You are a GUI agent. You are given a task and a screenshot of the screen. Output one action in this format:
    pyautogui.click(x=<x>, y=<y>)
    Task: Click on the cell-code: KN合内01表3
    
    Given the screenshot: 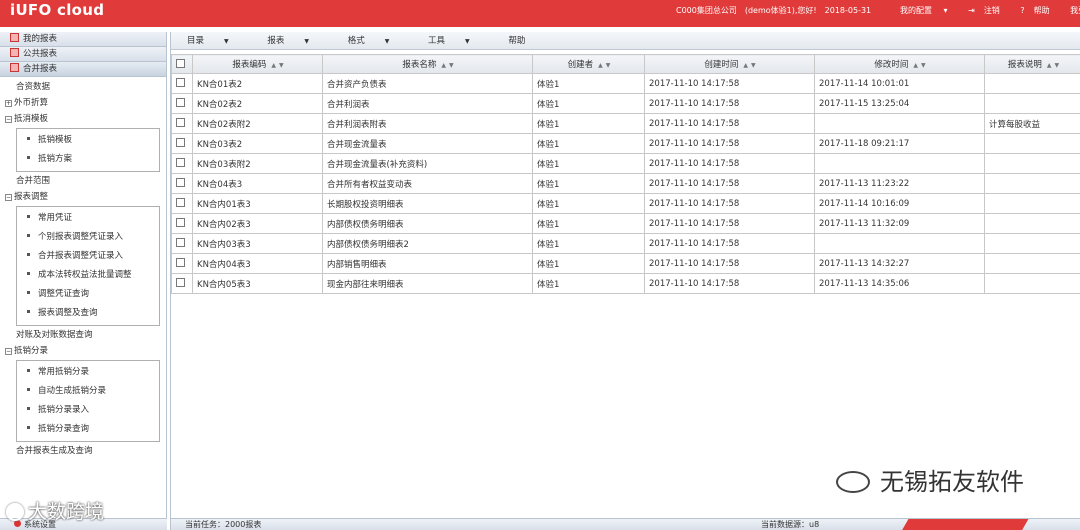 What is the action you would take?
    pyautogui.click(x=257, y=203)
    